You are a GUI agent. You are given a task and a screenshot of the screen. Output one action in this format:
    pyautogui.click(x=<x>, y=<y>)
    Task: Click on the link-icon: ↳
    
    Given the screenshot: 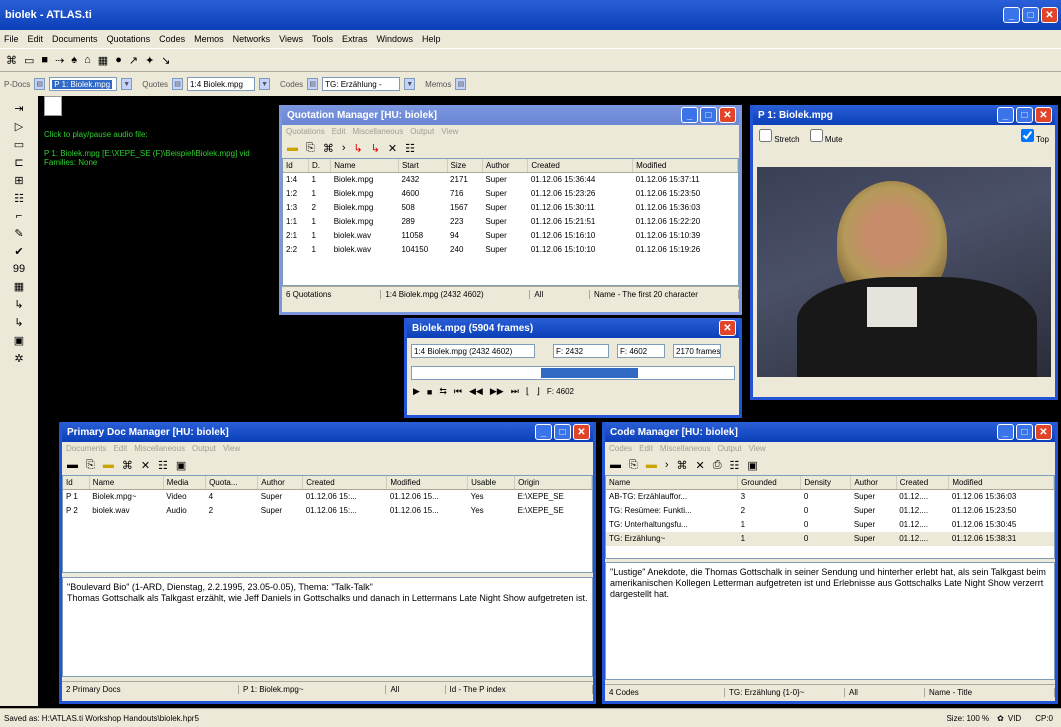 What is the action you would take?
    pyautogui.click(x=357, y=148)
    